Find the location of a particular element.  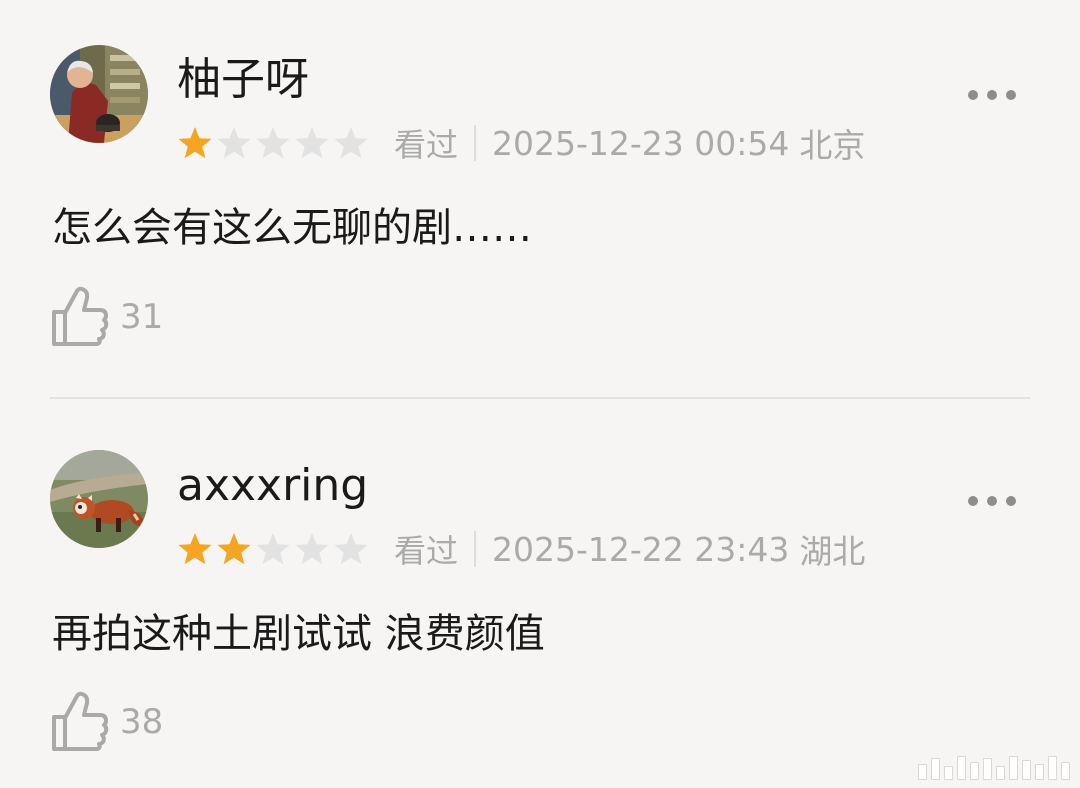

like-count: 31 is located at coordinates (142, 317).